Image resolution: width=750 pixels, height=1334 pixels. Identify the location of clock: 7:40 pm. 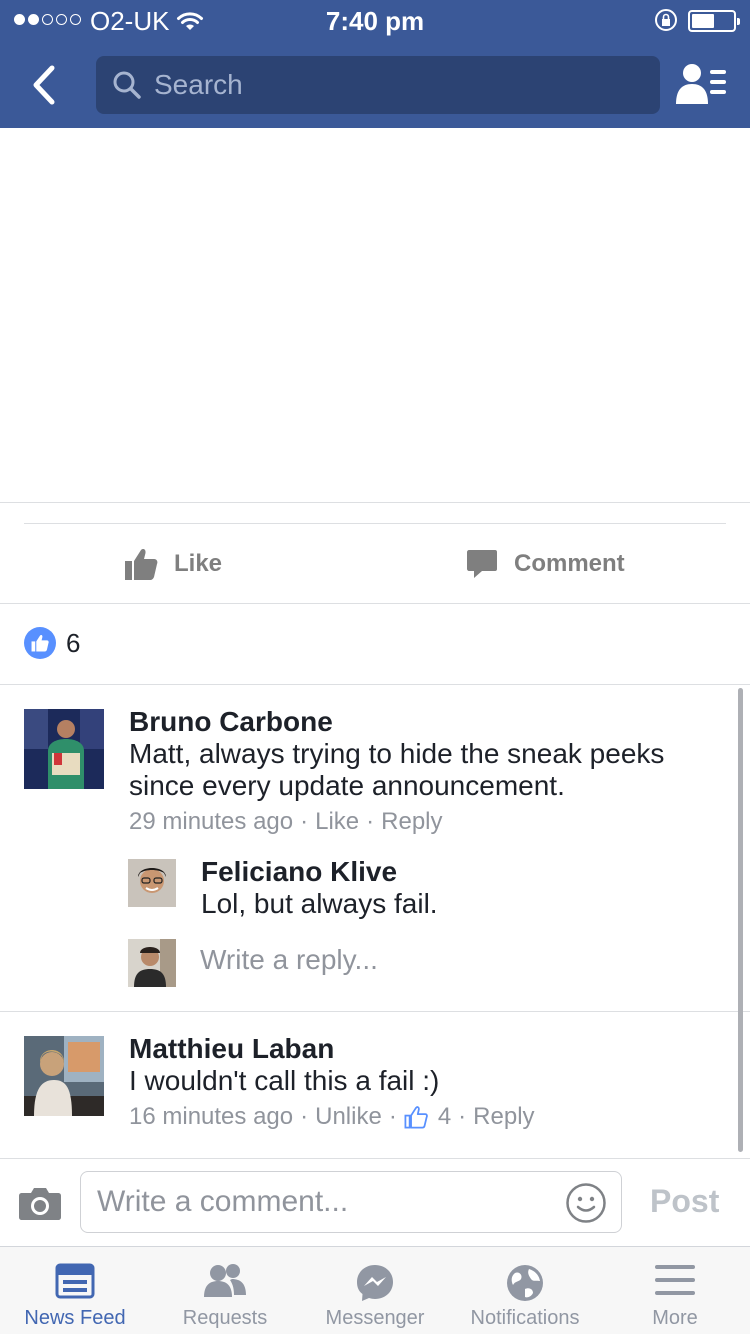
(375, 21).